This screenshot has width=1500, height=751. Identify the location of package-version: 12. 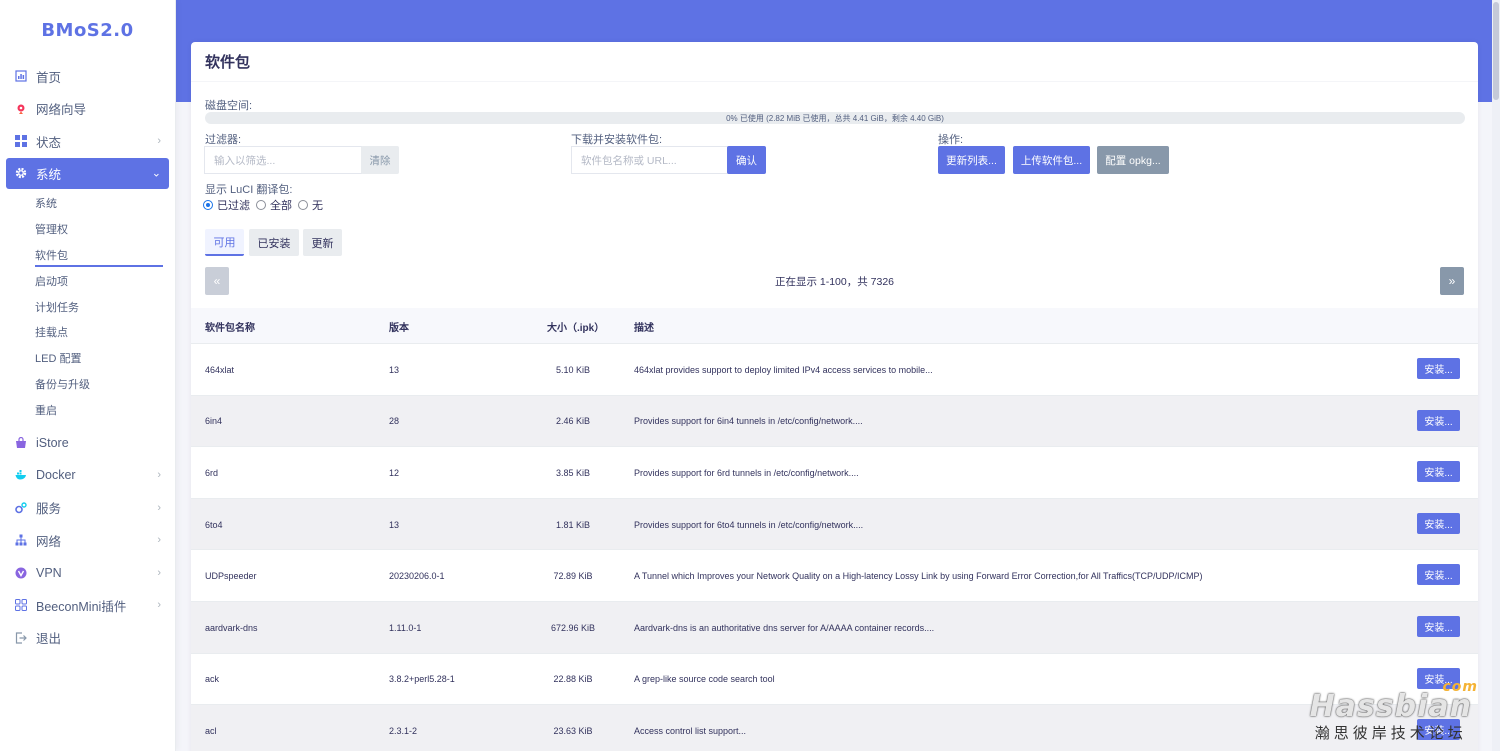
(394, 472).